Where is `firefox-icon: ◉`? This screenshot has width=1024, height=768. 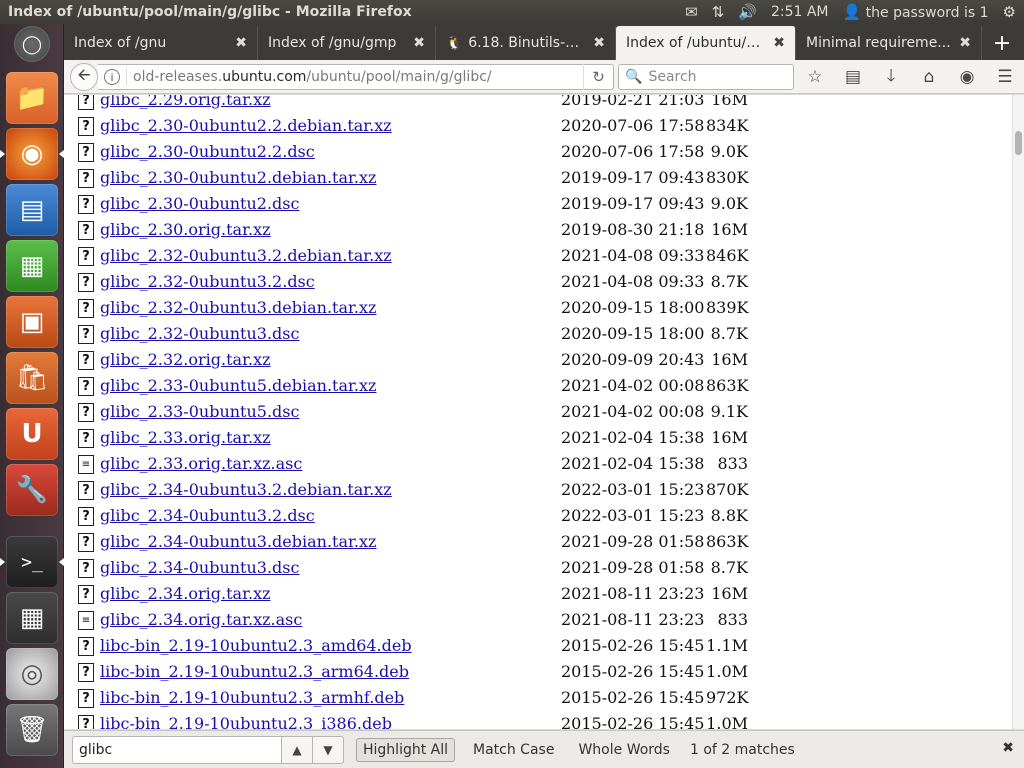
firefox-icon: ◉ is located at coordinates (32, 154).